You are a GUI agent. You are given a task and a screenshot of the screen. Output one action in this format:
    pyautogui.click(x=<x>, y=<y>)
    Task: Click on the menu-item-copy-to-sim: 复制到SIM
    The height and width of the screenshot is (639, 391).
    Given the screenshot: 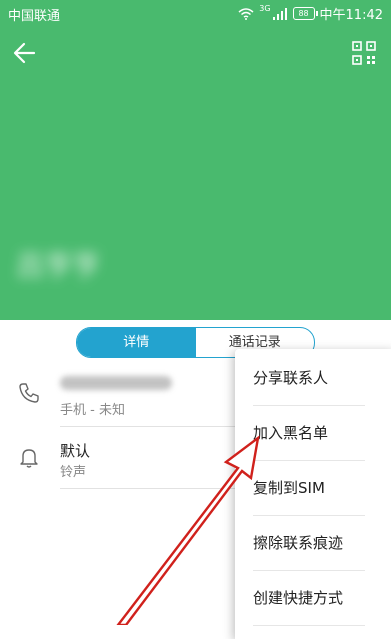 What is the action you would take?
    pyautogui.click(x=313, y=488)
    